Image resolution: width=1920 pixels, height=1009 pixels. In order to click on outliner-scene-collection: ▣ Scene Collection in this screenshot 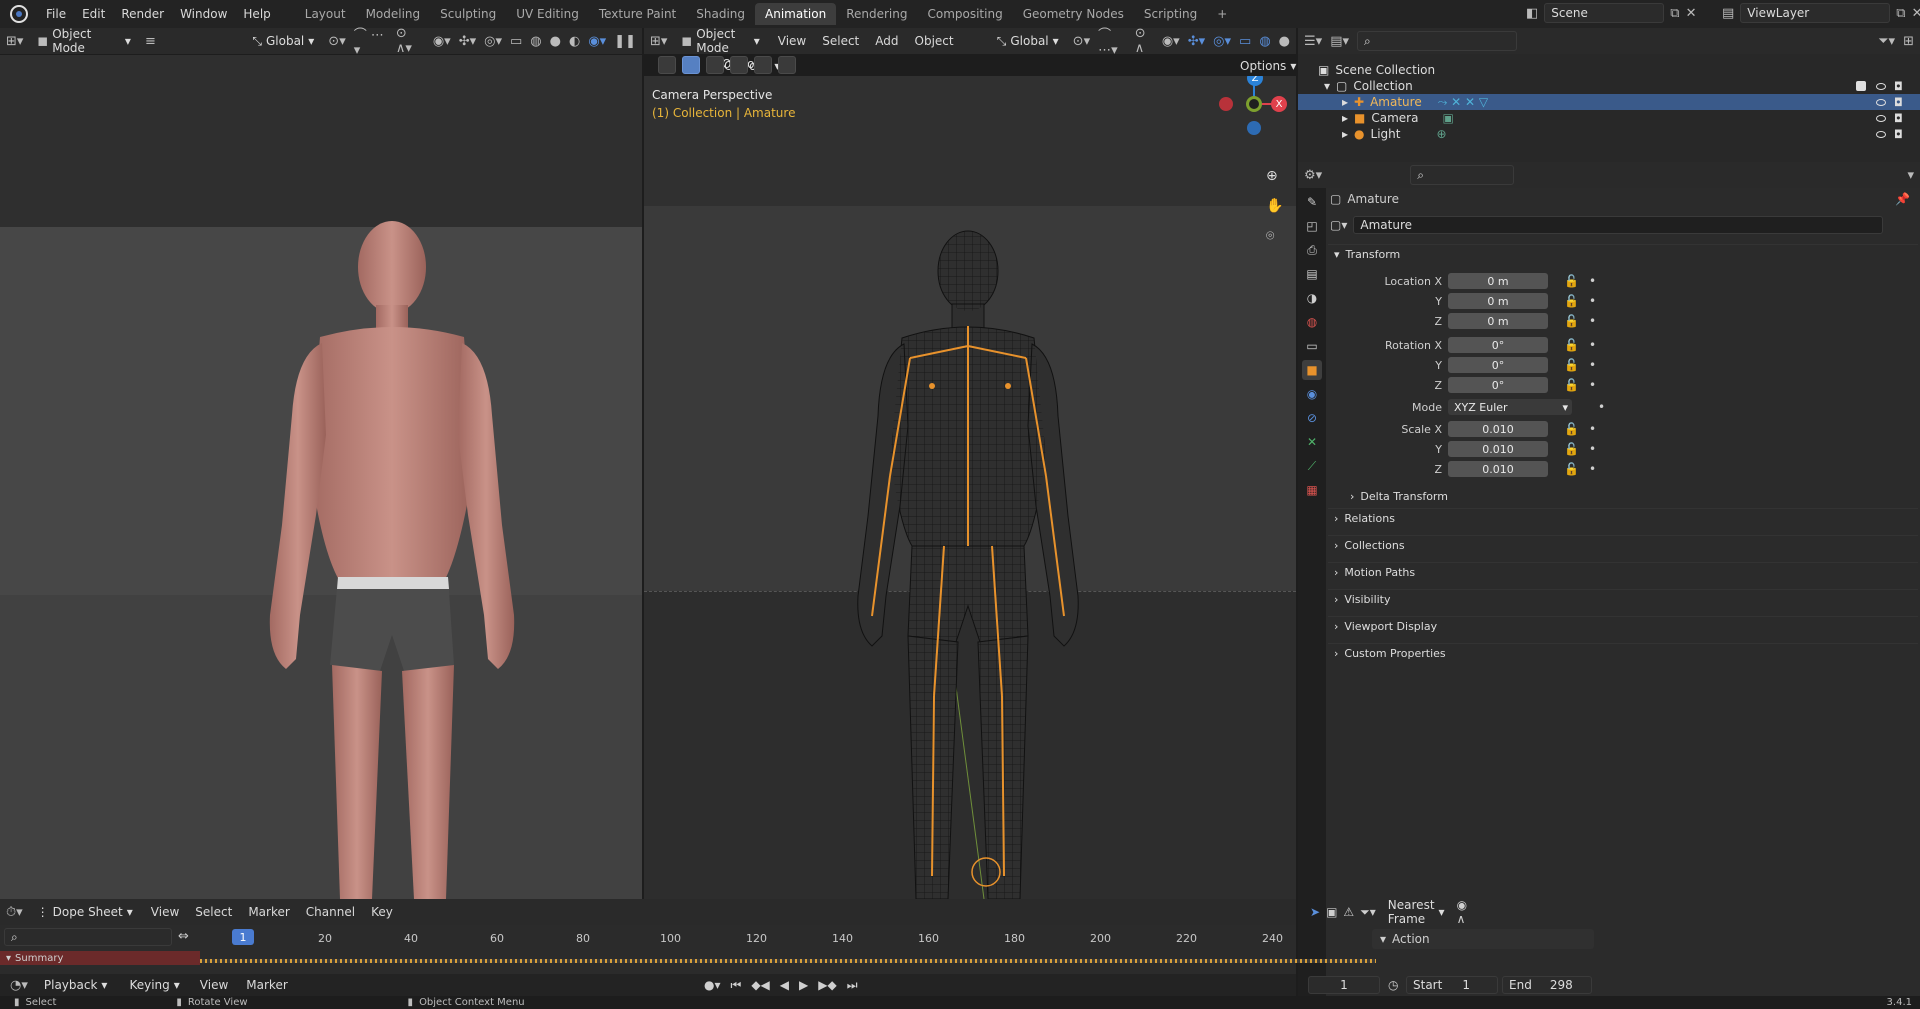, I will do `click(1609, 70)`.